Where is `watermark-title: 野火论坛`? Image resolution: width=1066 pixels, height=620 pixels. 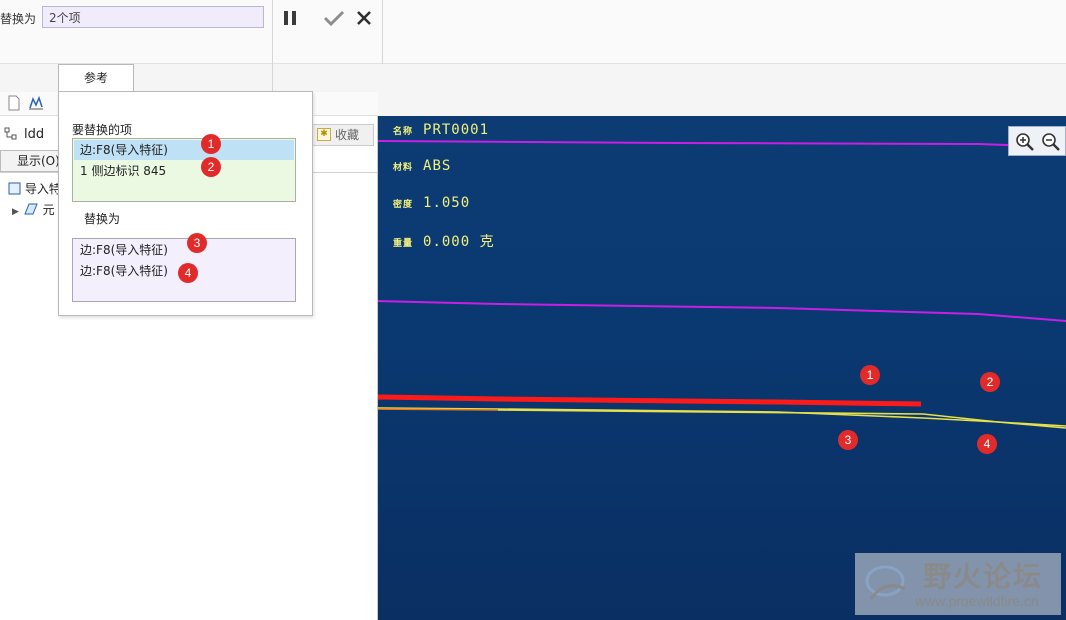
watermark-title: 野火论坛 is located at coordinates (983, 576).